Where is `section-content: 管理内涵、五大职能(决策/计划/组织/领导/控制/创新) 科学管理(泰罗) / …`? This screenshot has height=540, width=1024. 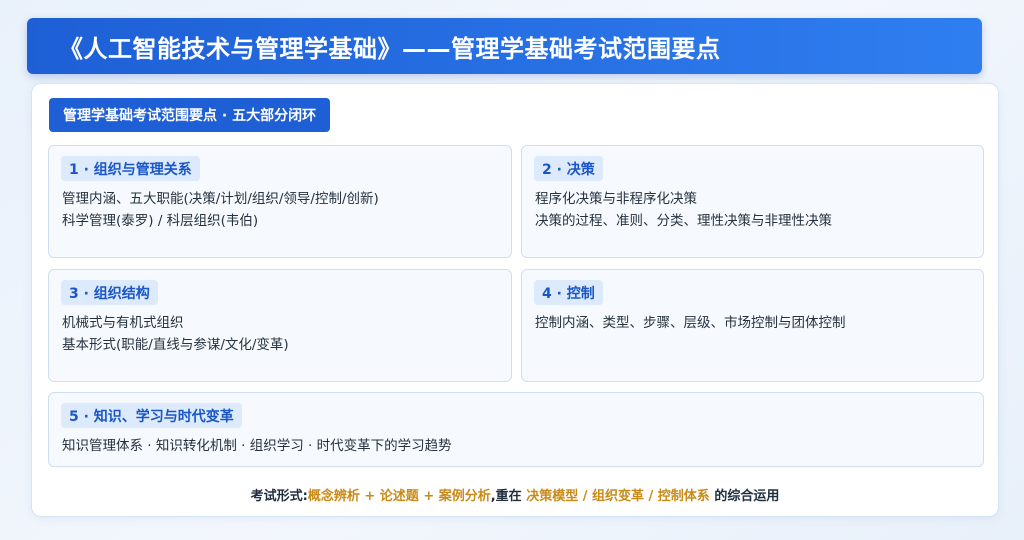
section-content: 管理内涵、五大职能(决策/计划/组织/领导/控制/创新) 科学管理(泰罗) / … is located at coordinates (281, 210).